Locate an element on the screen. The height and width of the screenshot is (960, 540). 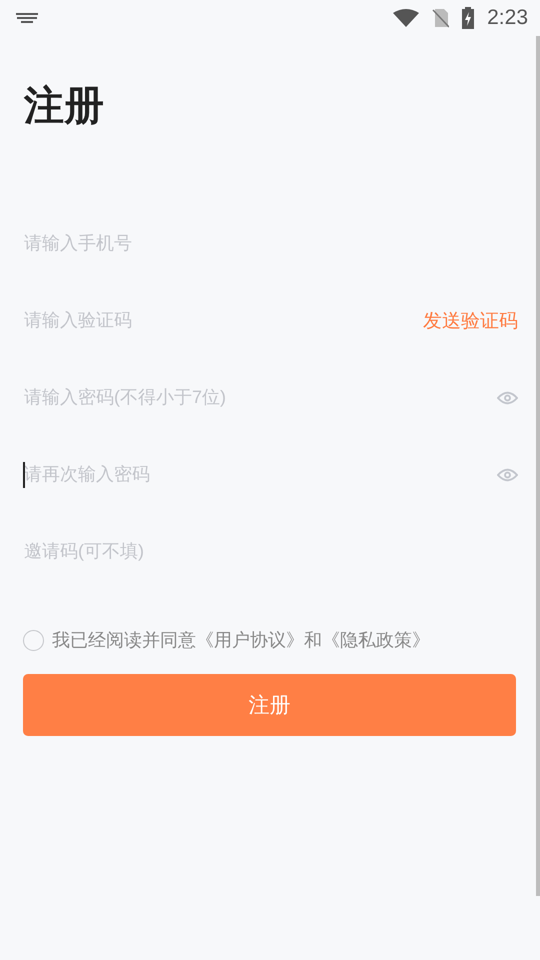
send-code-button: 发送验证码 is located at coordinates (470, 321).